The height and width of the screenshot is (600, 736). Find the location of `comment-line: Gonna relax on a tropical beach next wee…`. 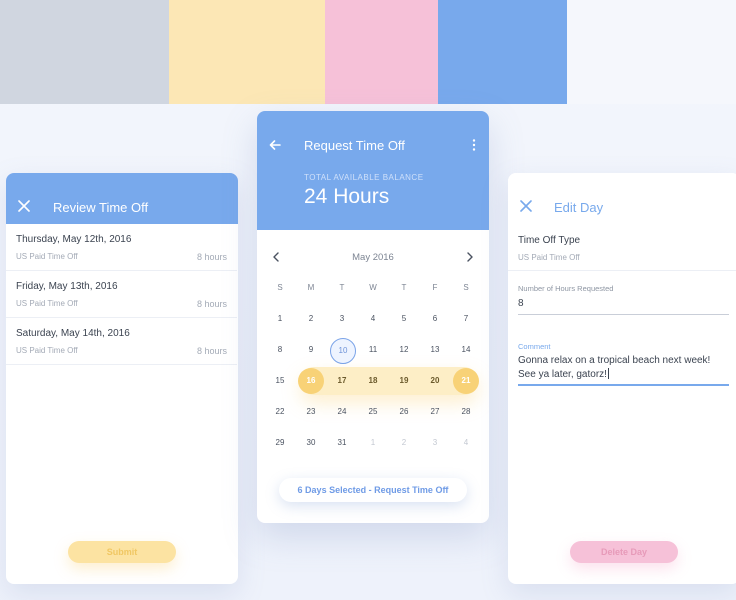

comment-line: Gonna relax on a tropical beach next wee… is located at coordinates (614, 360).